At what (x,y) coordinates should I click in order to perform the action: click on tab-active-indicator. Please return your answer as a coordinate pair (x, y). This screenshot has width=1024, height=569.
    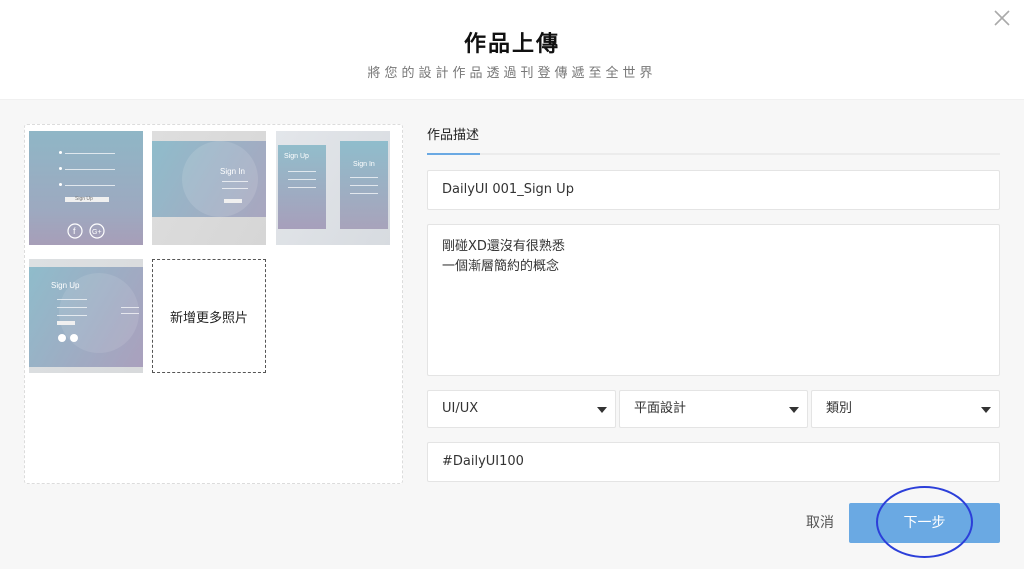
    Looking at the image, I should click on (453, 154).